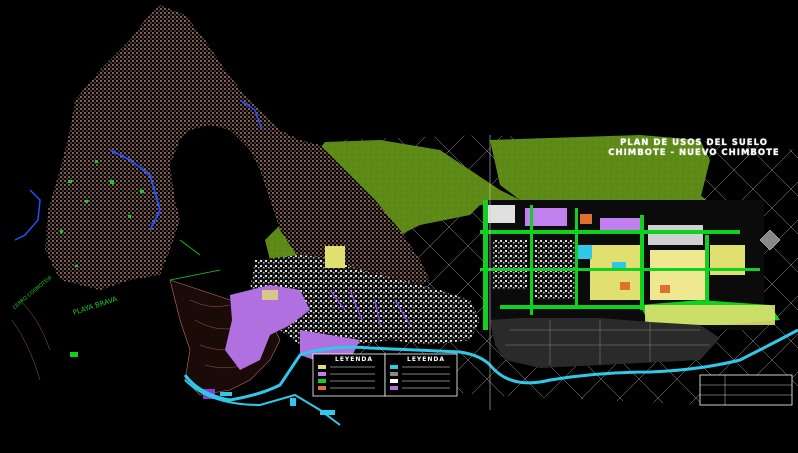  I want to click on map-title-line1: PLAN DE USOS DEL SUELO, so click(694, 143).